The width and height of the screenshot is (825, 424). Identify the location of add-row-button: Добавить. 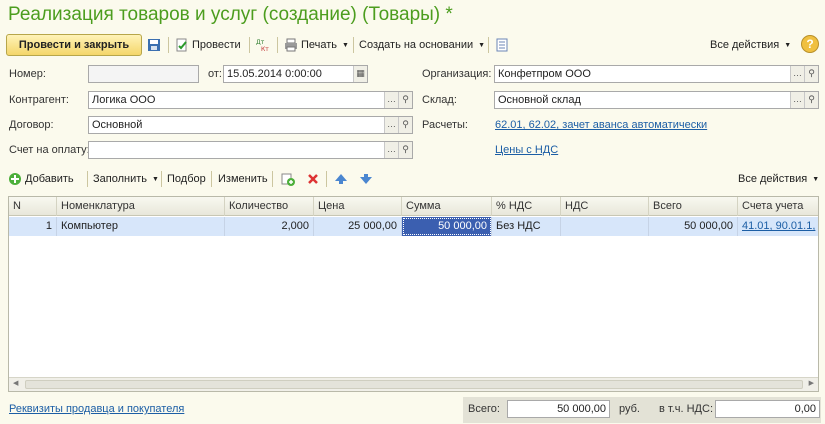
(41, 179).